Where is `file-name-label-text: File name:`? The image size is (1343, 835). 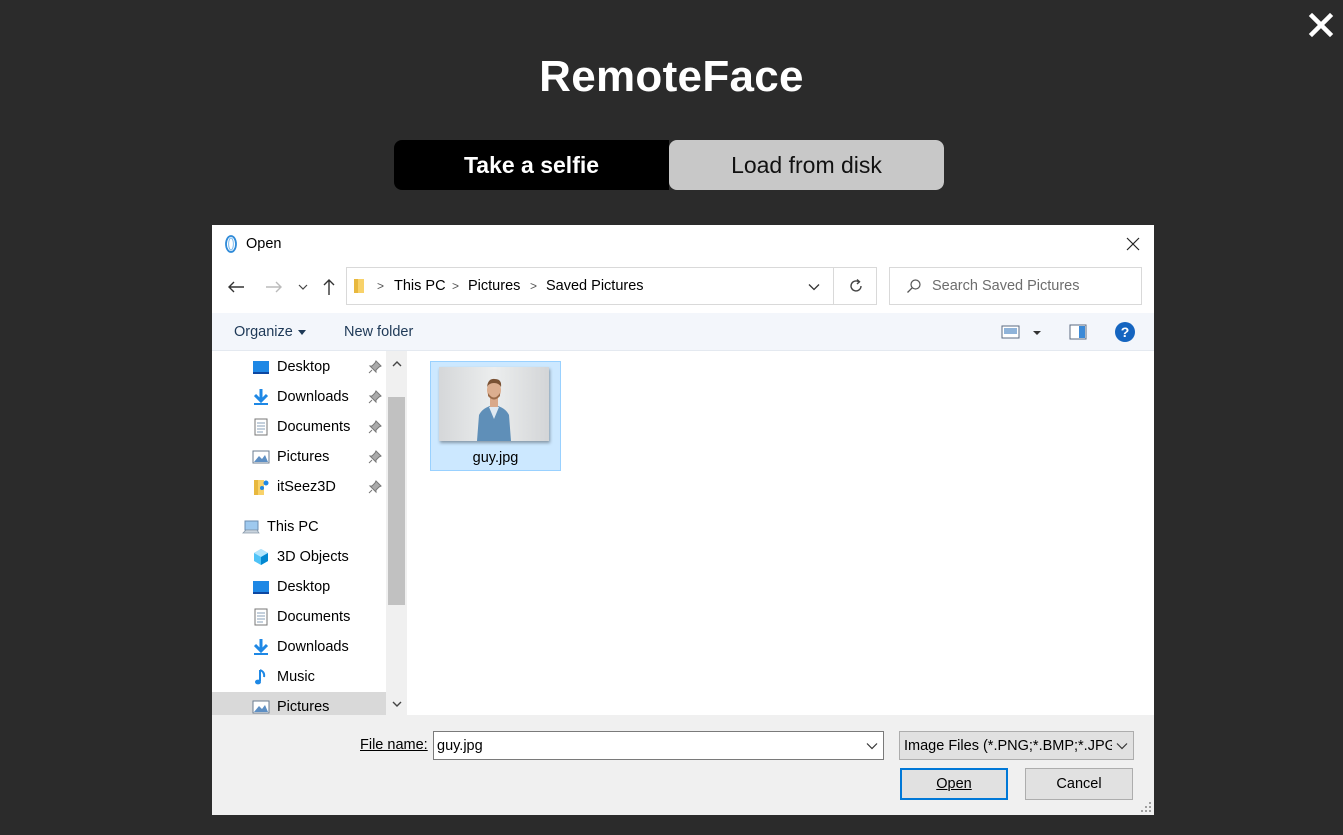
file-name-label-text: File name: is located at coordinates (394, 745).